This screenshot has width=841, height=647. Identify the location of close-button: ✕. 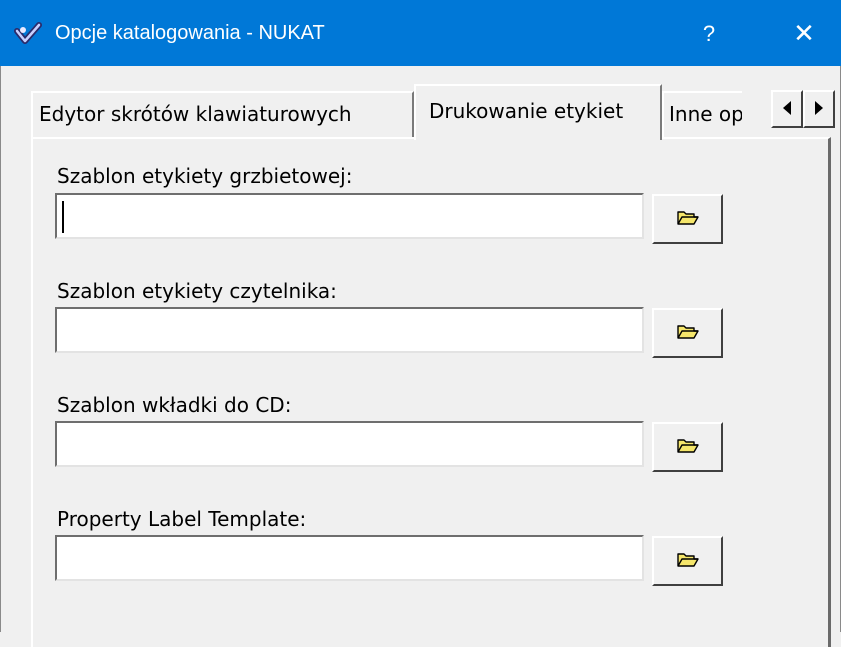
(804, 34).